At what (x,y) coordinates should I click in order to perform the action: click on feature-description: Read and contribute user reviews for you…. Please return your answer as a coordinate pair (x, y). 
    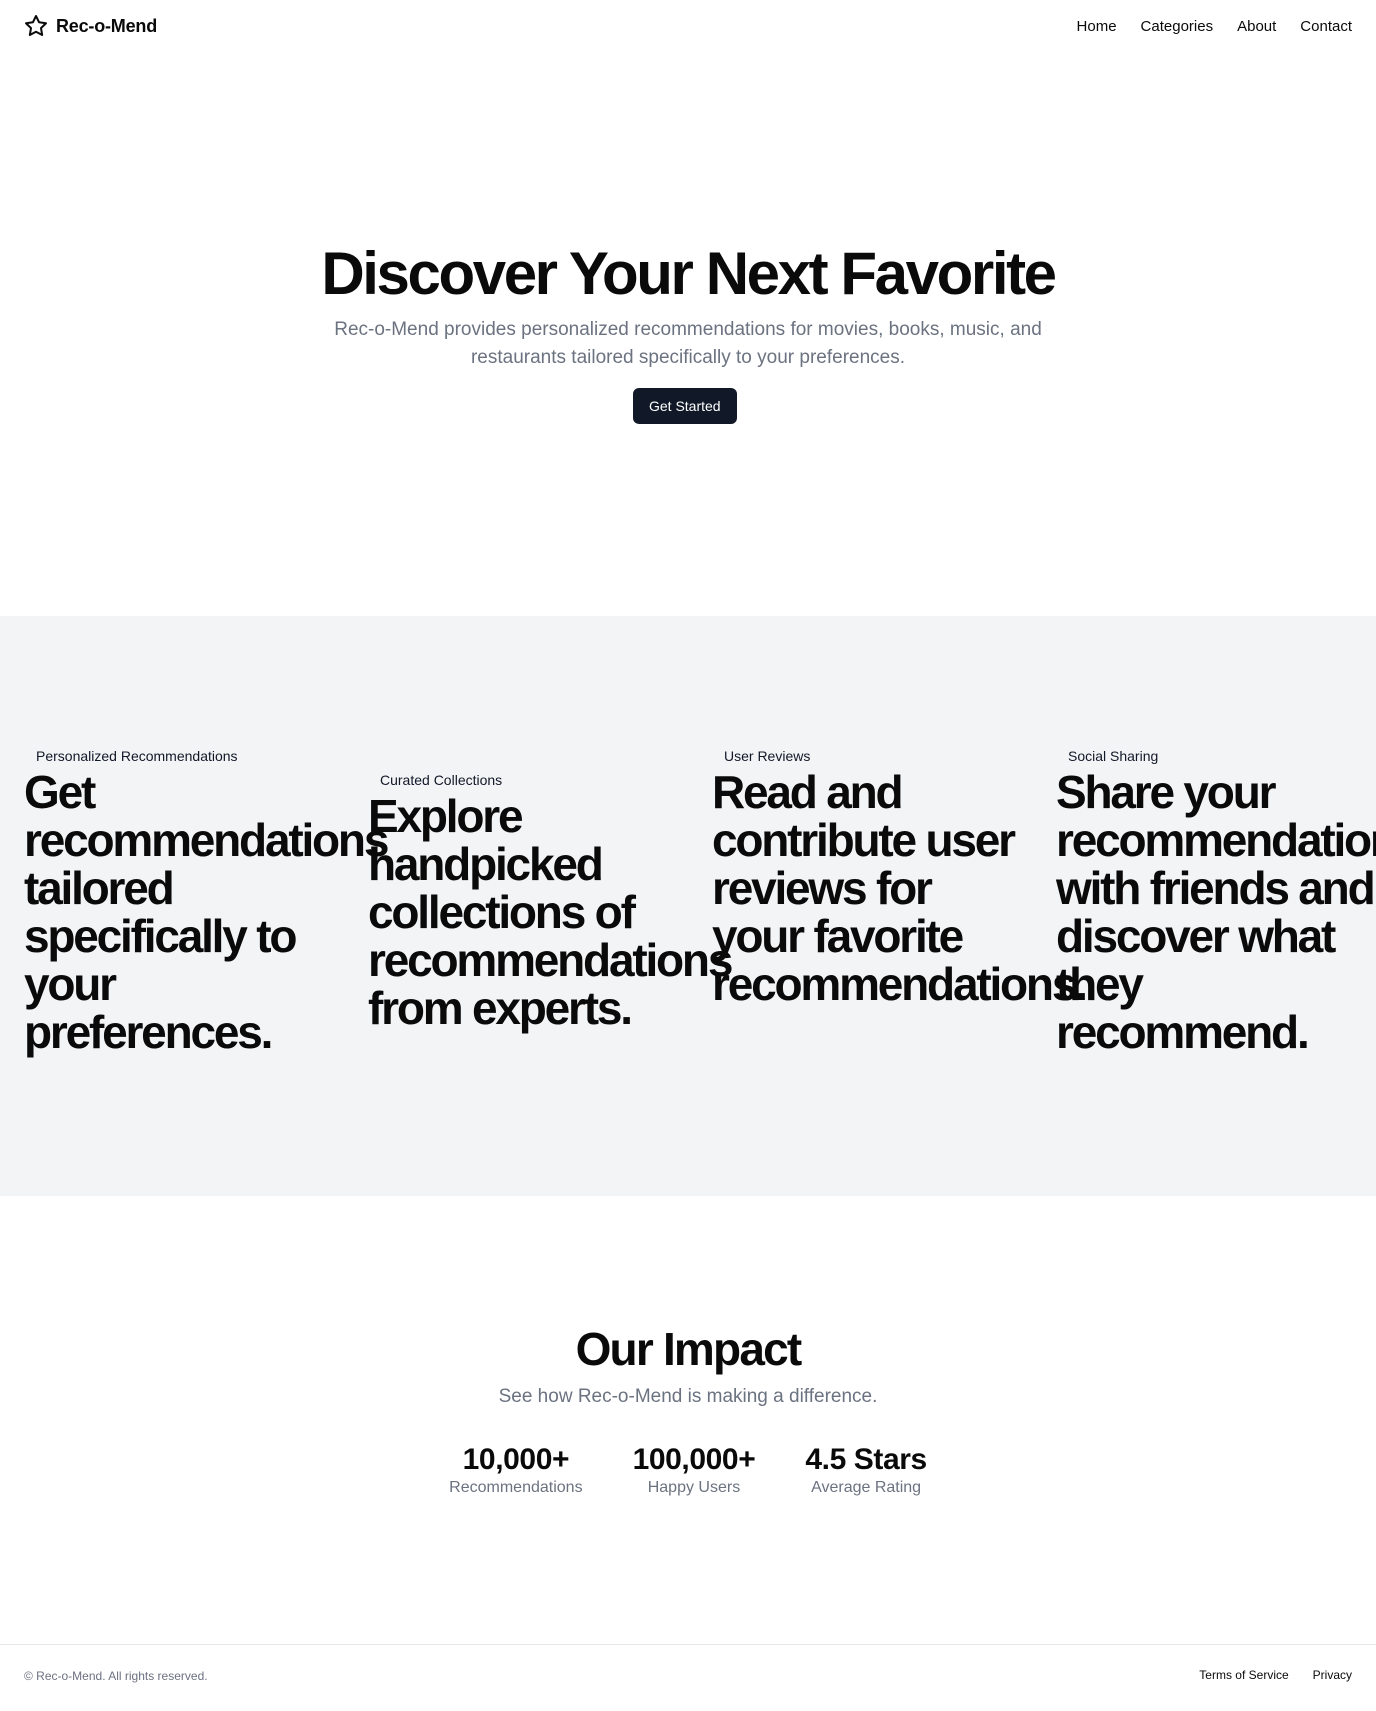
    Looking at the image, I should click on (900, 888).